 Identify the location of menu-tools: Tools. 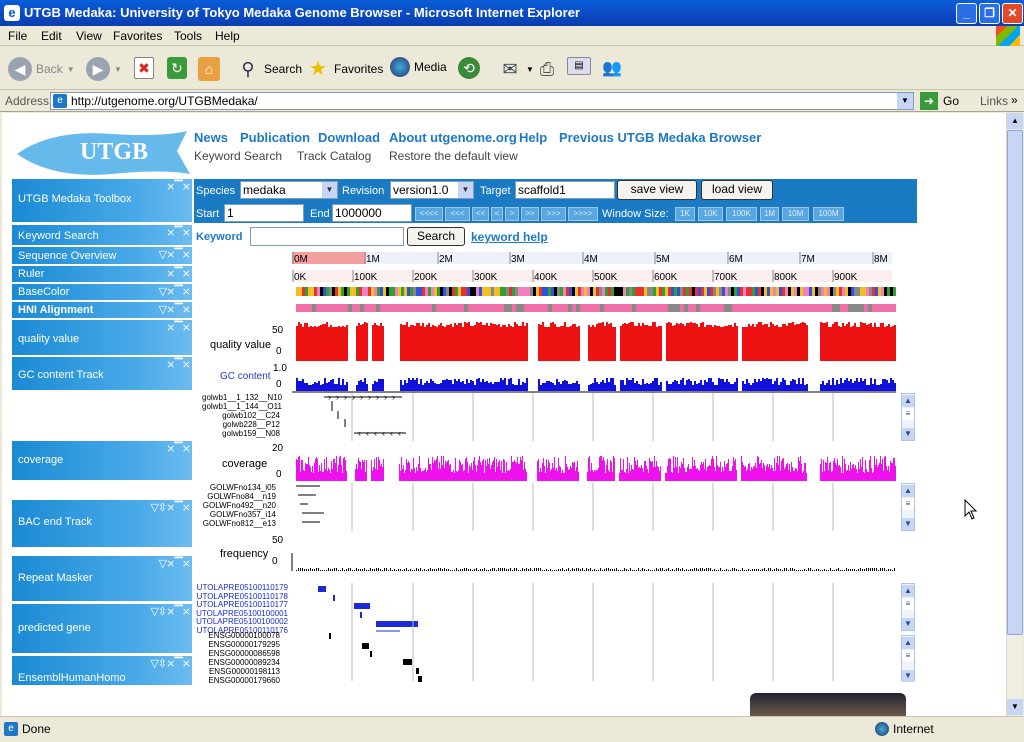
(188, 36).